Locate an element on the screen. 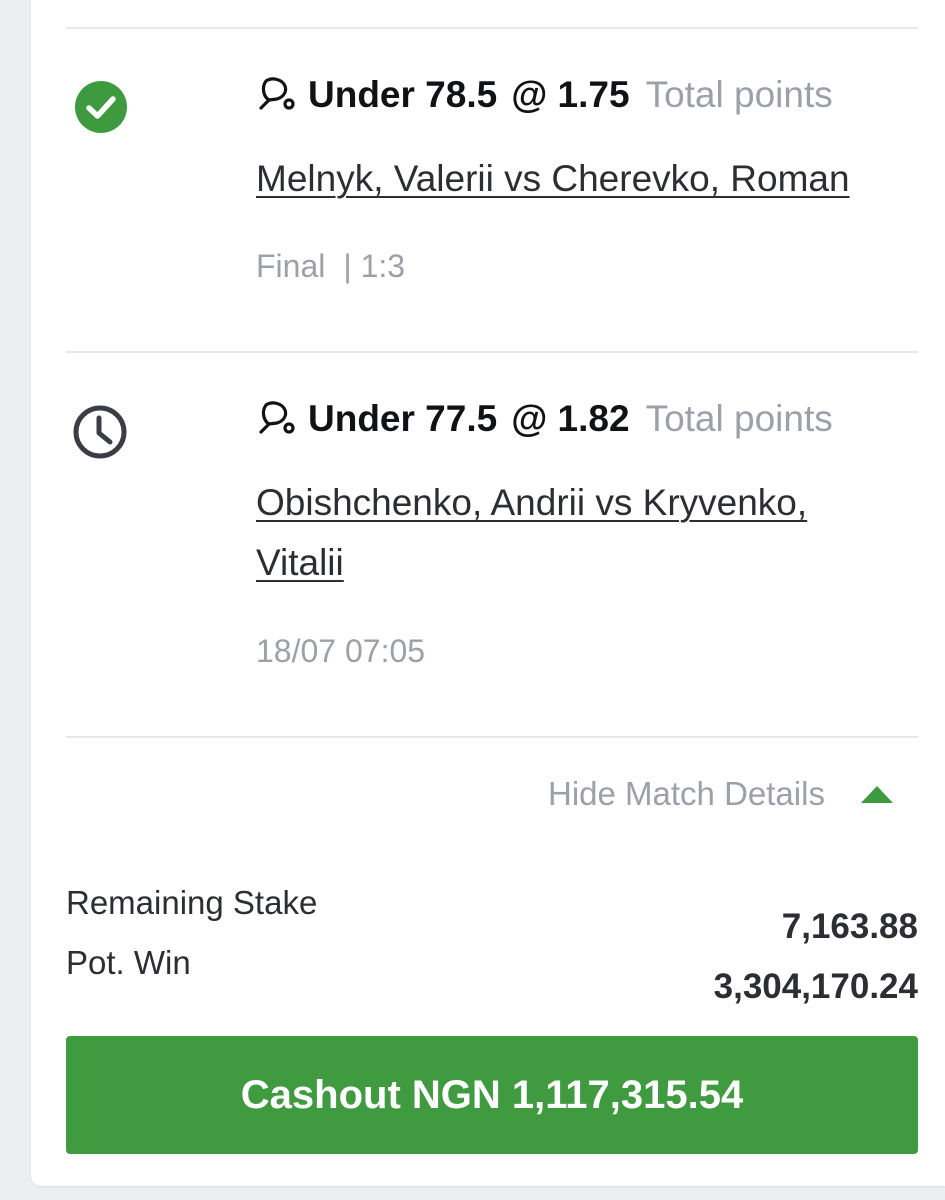 The image size is (945, 1200). bet-2-odds: @ 1.82 is located at coordinates (570, 418).